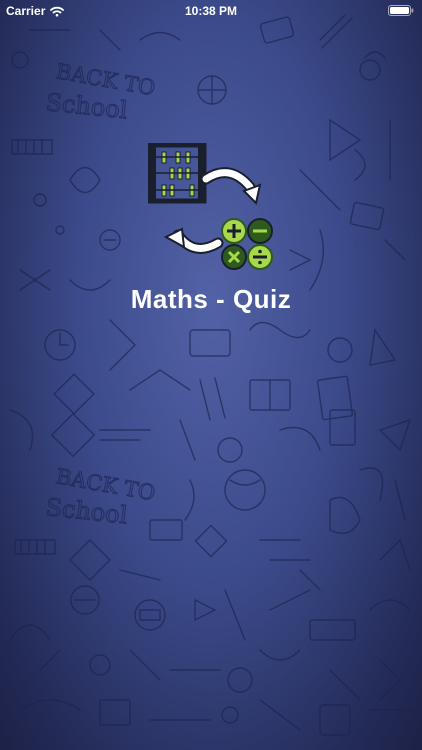 The image size is (422, 750). What do you see at coordinates (234, 257) in the screenshot?
I see `multiply-icon` at bounding box center [234, 257].